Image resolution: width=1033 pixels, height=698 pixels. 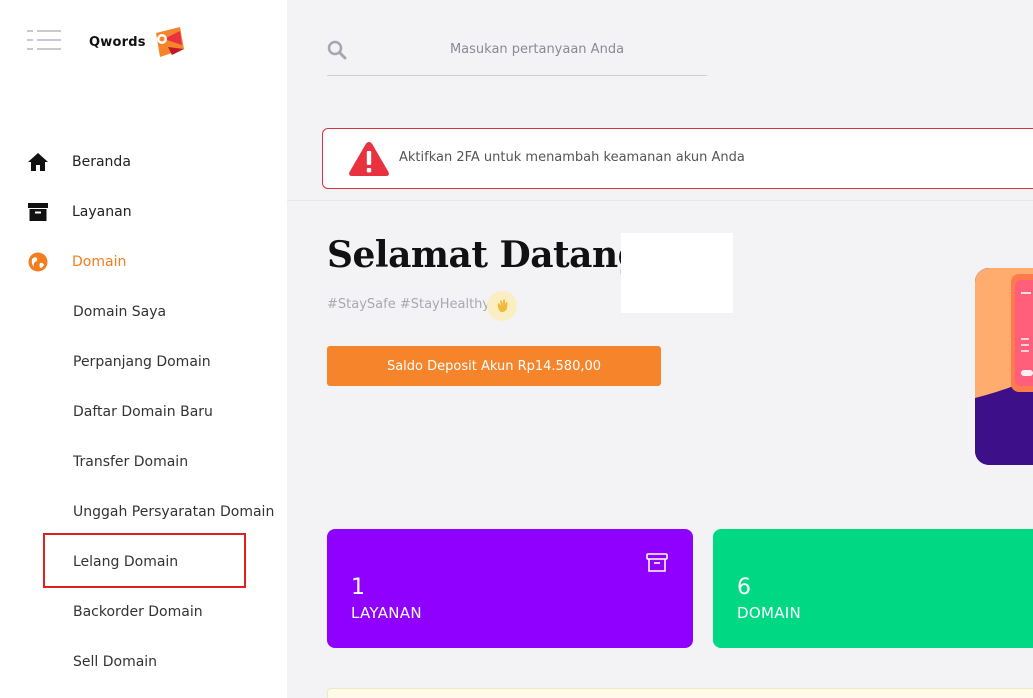 What do you see at coordinates (102, 212) in the screenshot?
I see `sidebar-item-label: Layanan` at bounding box center [102, 212].